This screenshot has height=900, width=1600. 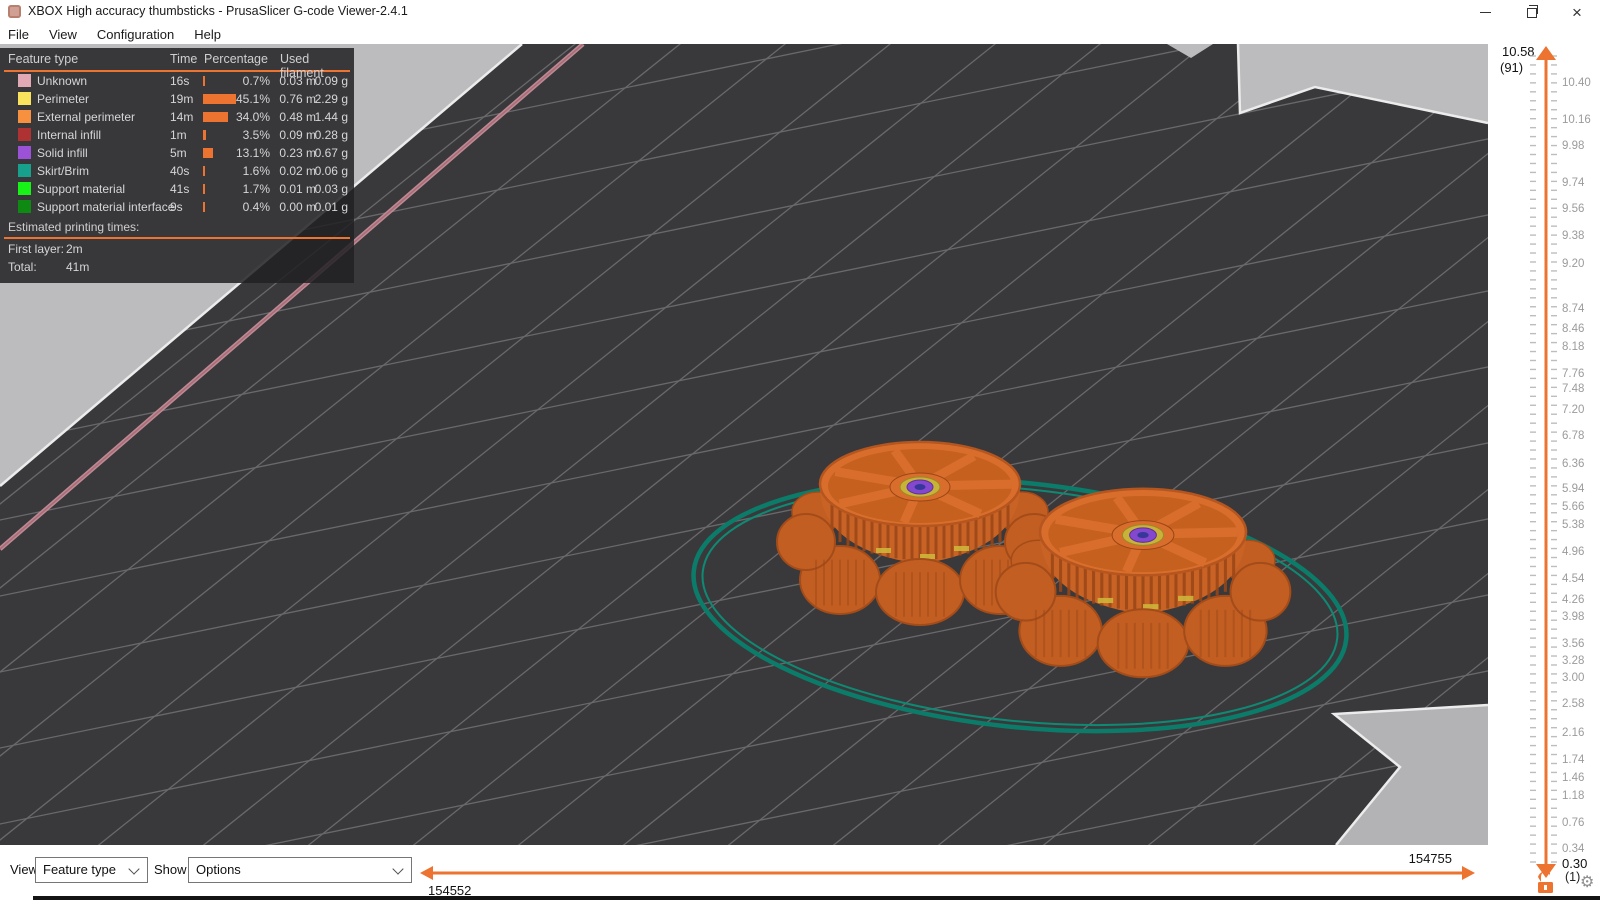 What do you see at coordinates (63, 99) in the screenshot?
I see `feature-label: Perimeter` at bounding box center [63, 99].